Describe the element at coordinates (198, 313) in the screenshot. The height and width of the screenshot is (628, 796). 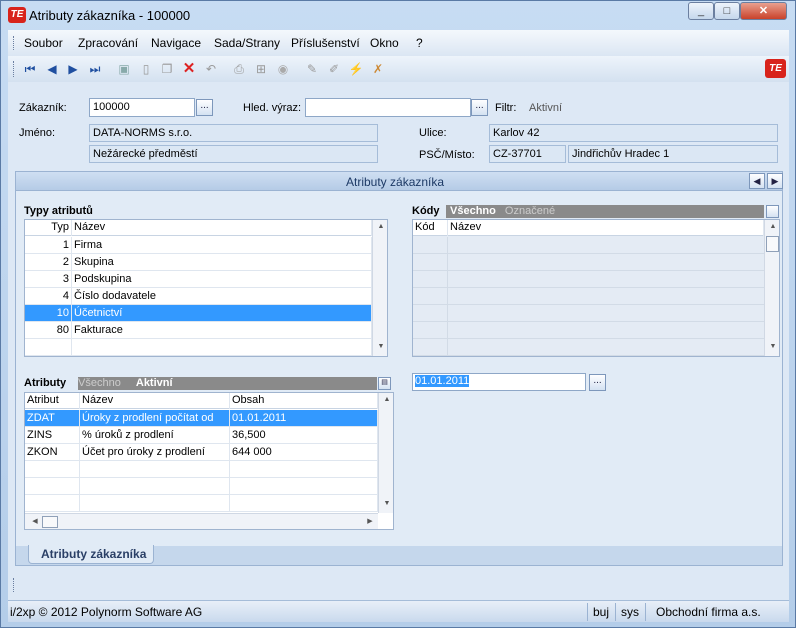
I see `table-row: 10 Účetnictví` at that location.